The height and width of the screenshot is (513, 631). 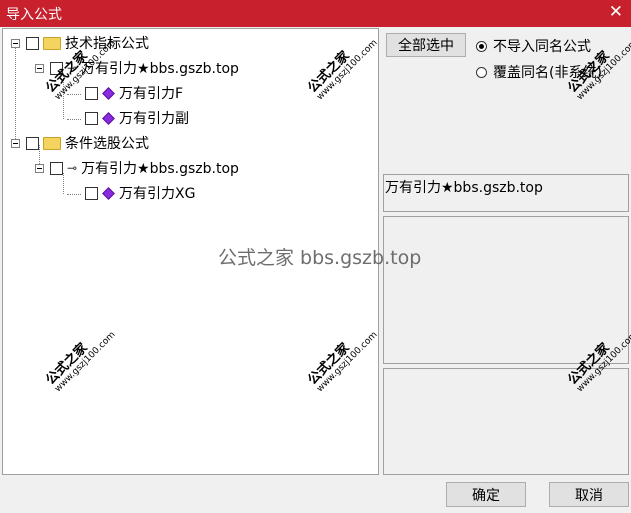 I want to click on tree-group-stock-picking: 条件选股公式, so click(x=80, y=143).